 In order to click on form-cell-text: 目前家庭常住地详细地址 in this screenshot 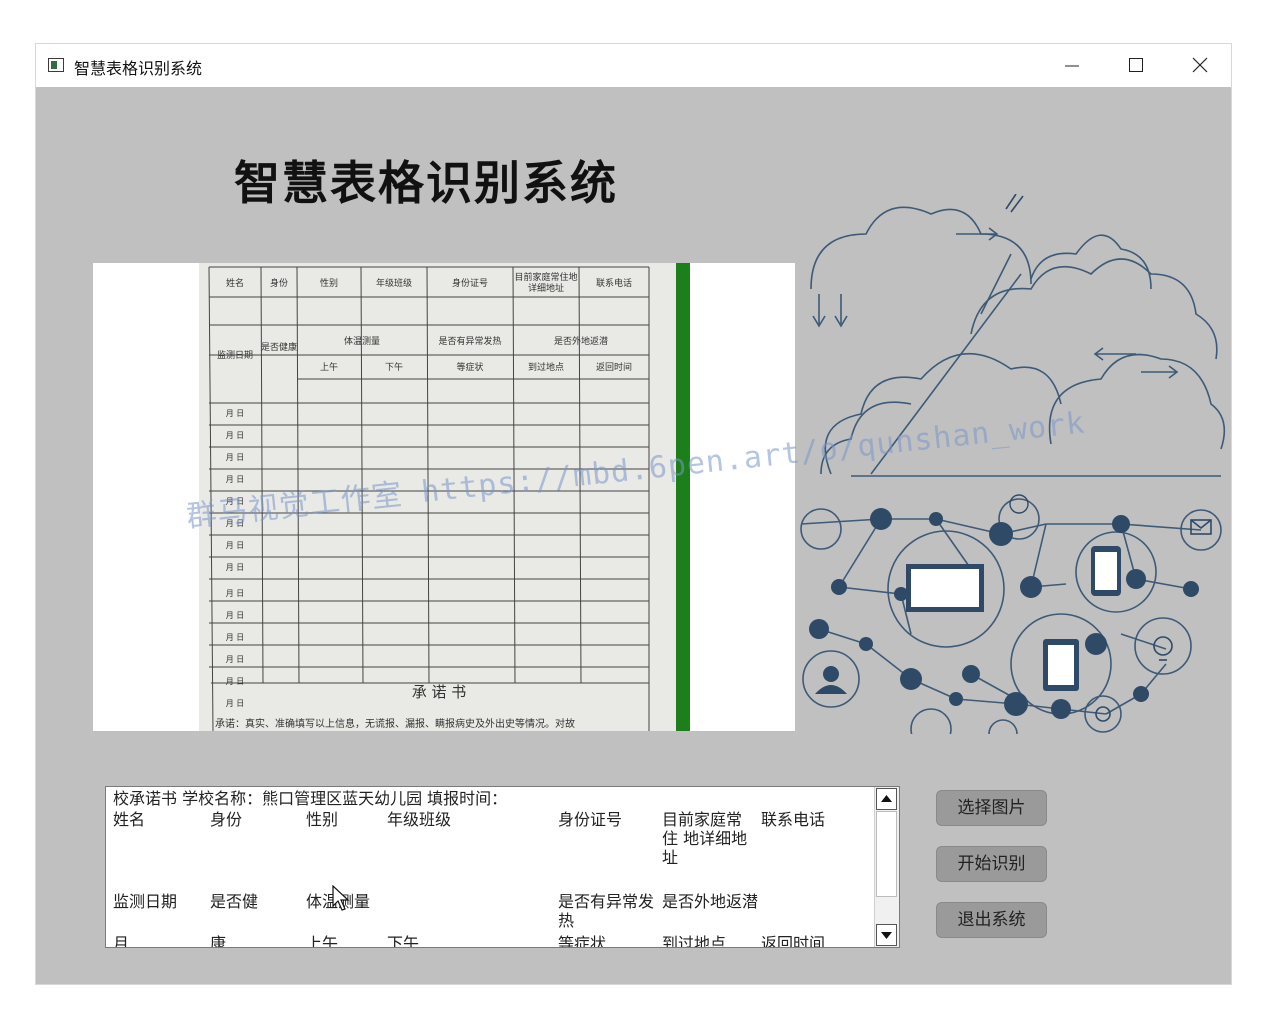, I will do `click(546, 283)`.